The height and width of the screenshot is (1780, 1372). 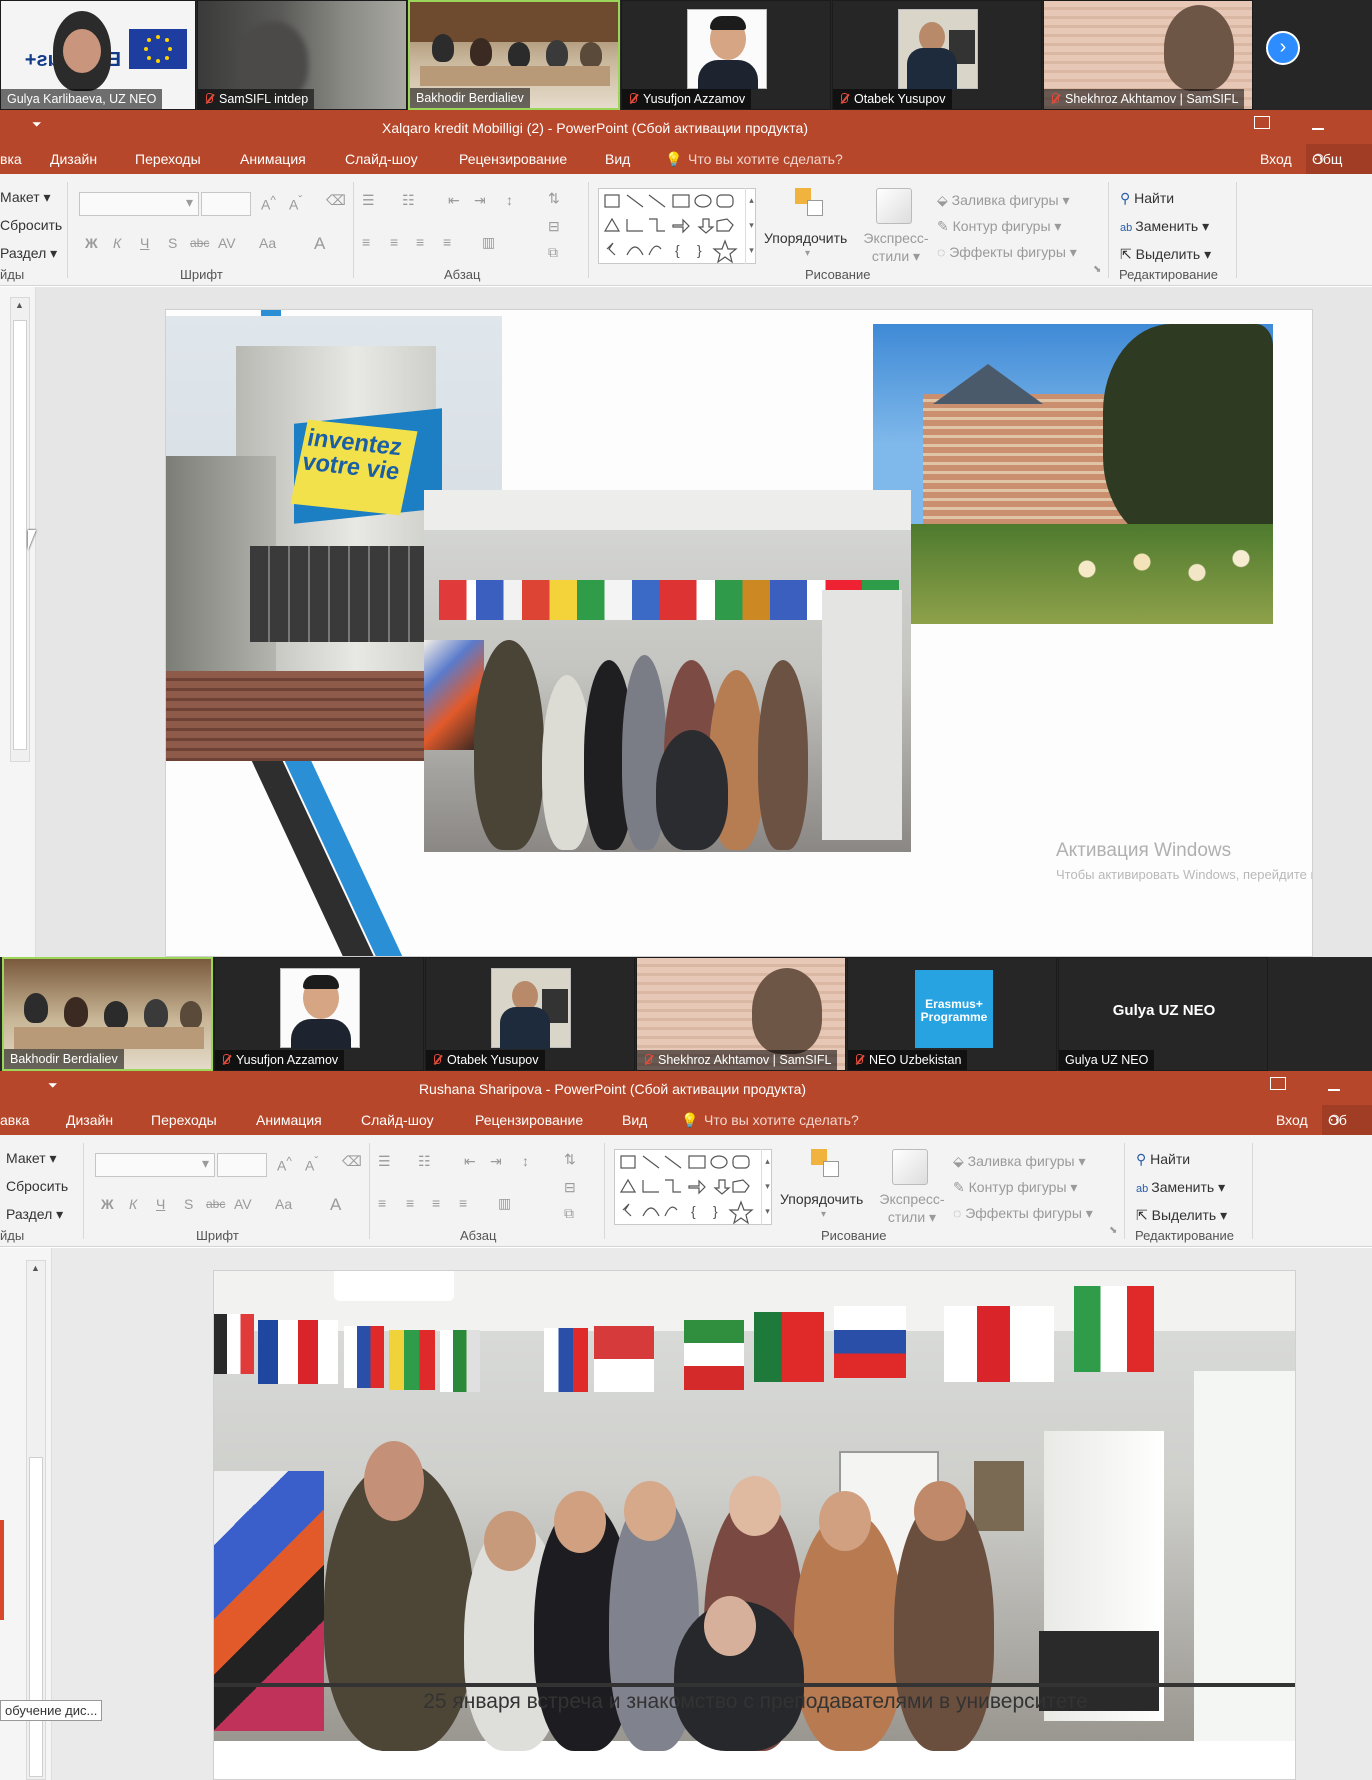 I want to click on shape-fill-button: ⬙ Заливка фигуры ▾, so click(x=1019, y=1161).